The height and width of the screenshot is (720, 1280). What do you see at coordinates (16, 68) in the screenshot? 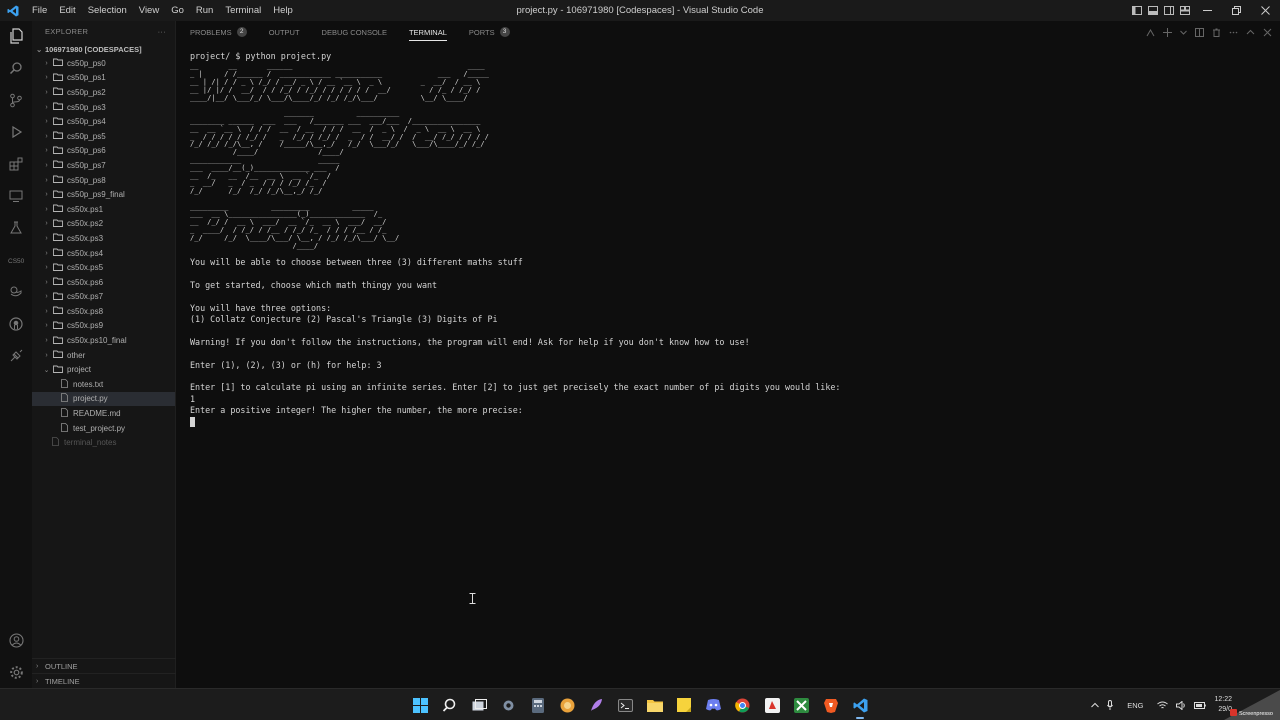
I see `search-icon` at bounding box center [16, 68].